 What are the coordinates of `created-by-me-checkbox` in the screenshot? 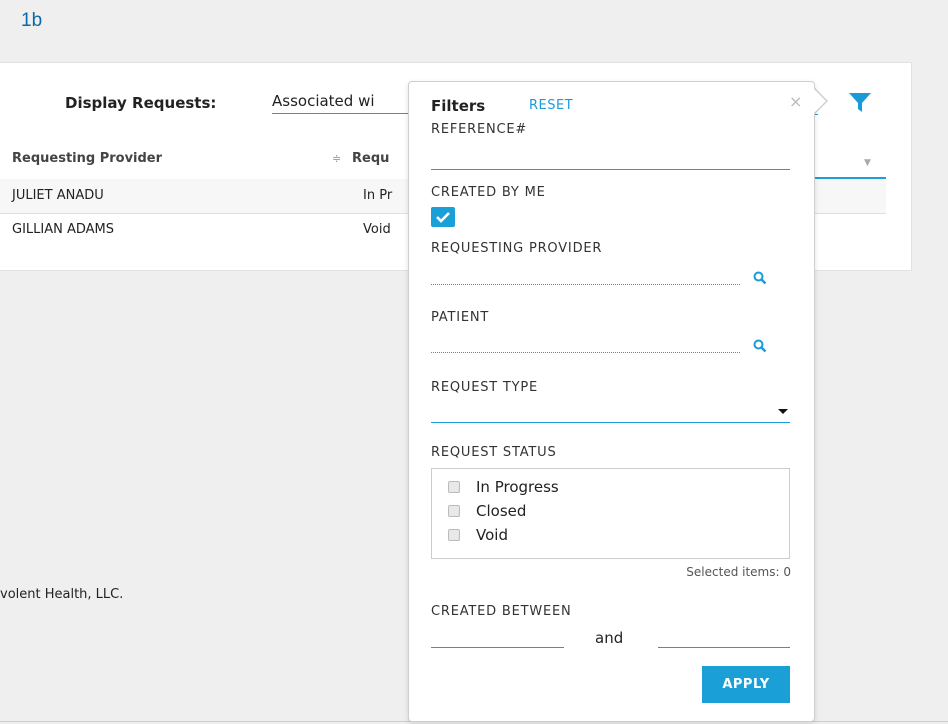 It's located at (443, 217).